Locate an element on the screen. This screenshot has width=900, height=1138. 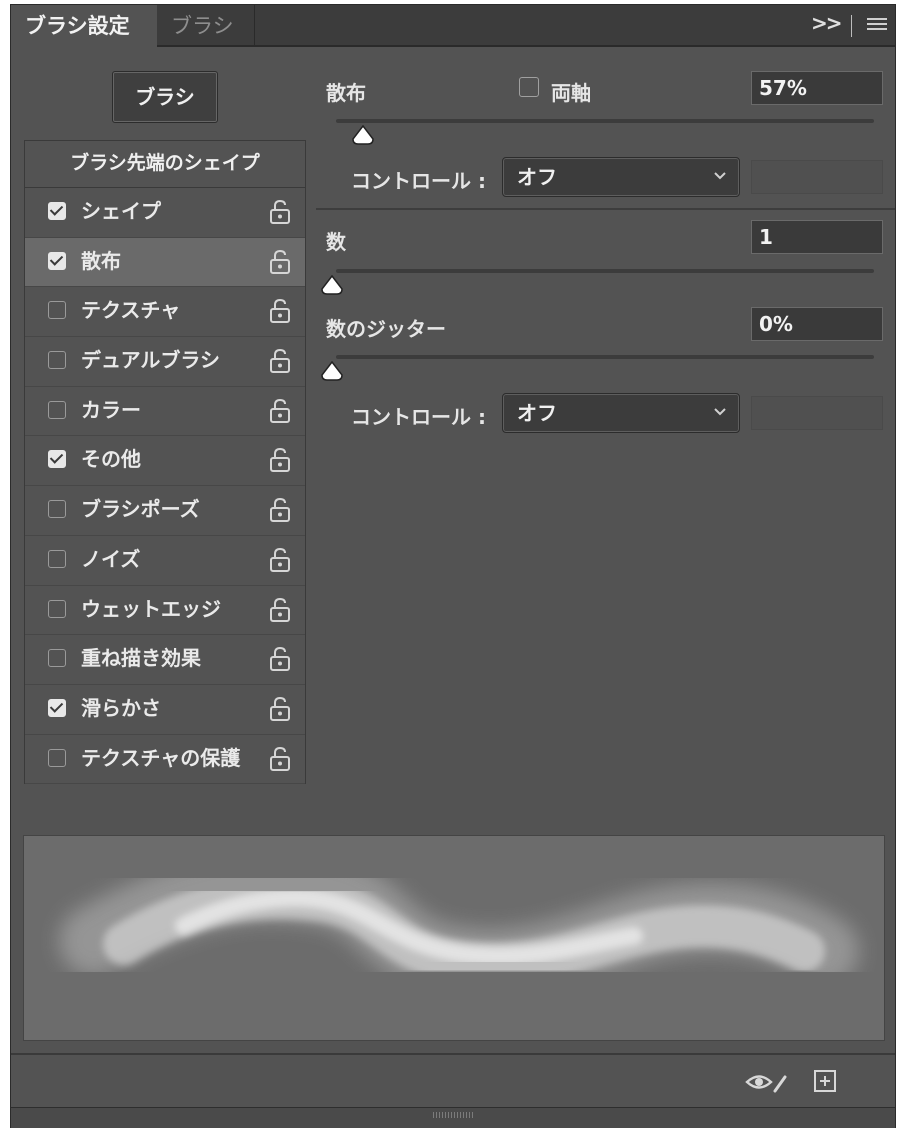
tip-item: カラー is located at coordinates (165, 412).